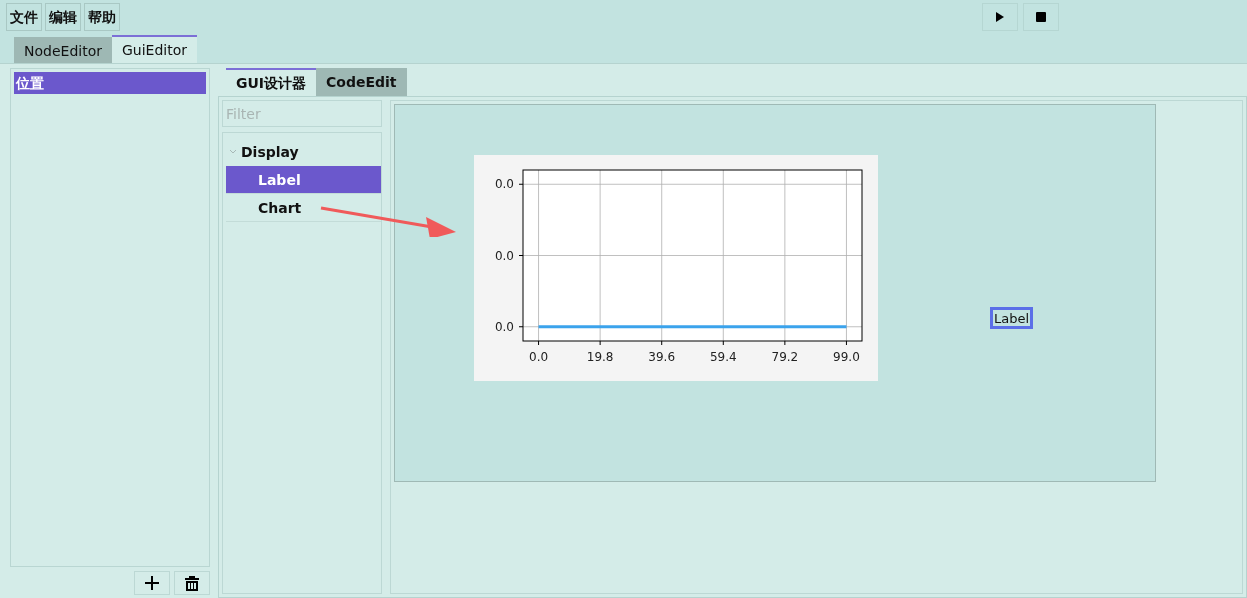  Describe the element at coordinates (24, 17) in the screenshot. I see `menu-button: 文件` at that location.